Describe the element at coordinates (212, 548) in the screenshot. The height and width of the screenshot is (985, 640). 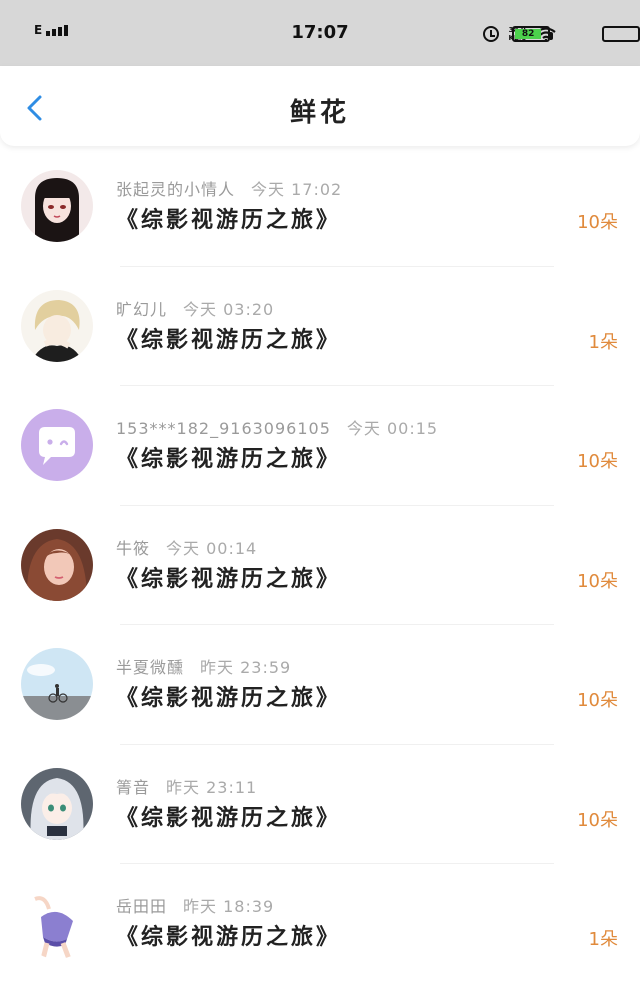
I see `send-time: 今天 00:14` at that location.